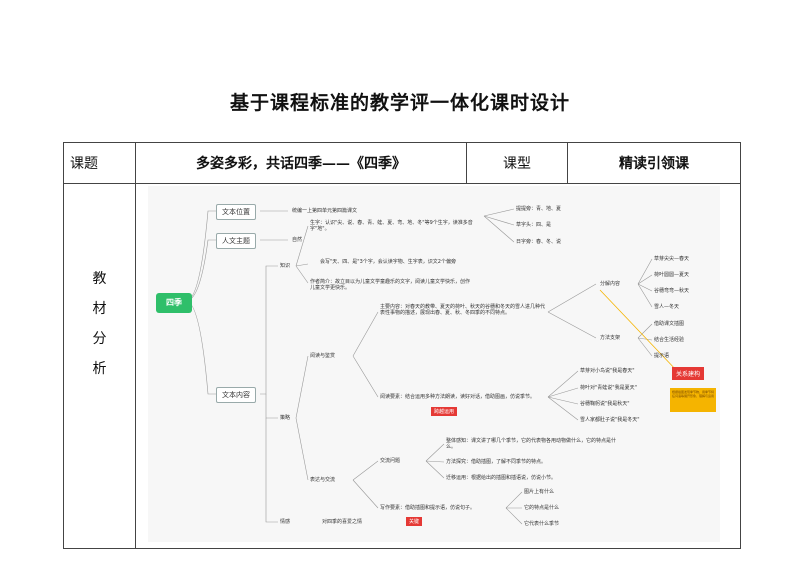 The image size is (800, 566). I want to click on node-writing-item: 它的特点是什么, so click(542, 508).